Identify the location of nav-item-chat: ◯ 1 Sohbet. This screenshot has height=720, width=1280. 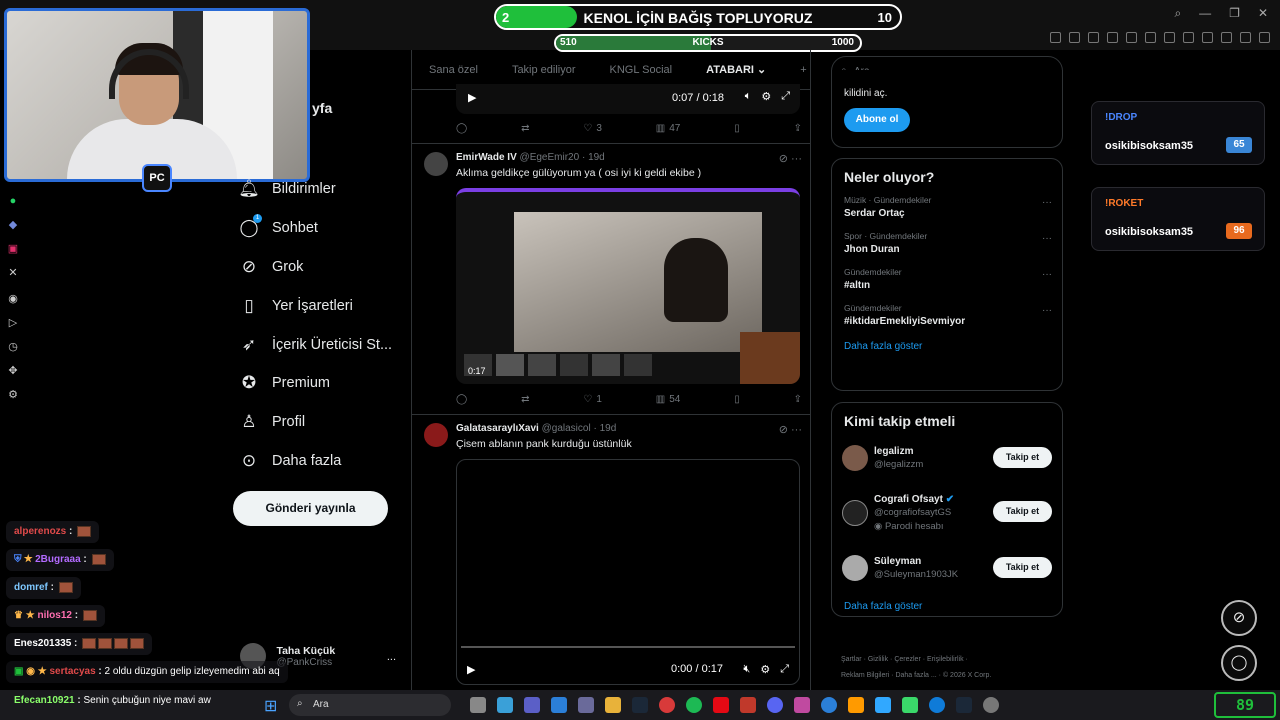
(328, 228).